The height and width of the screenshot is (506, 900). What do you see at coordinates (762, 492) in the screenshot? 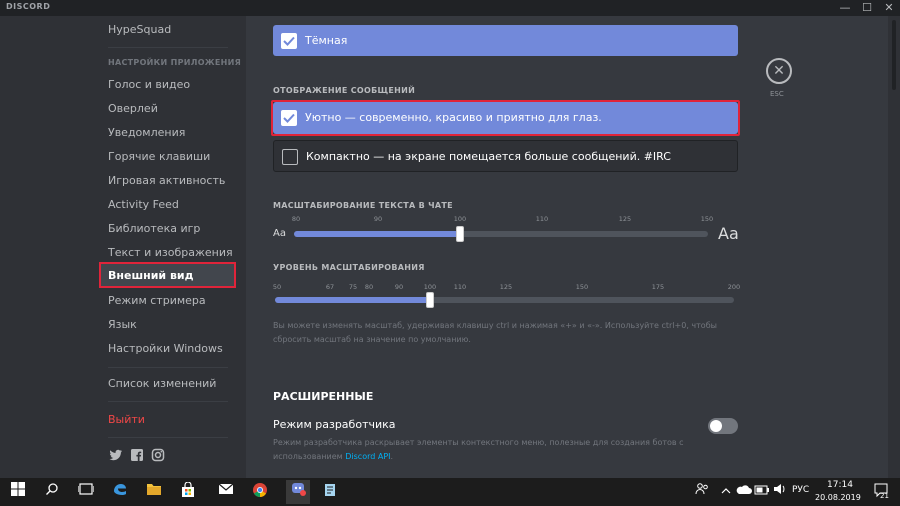
I see `battery-icon` at bounding box center [762, 492].